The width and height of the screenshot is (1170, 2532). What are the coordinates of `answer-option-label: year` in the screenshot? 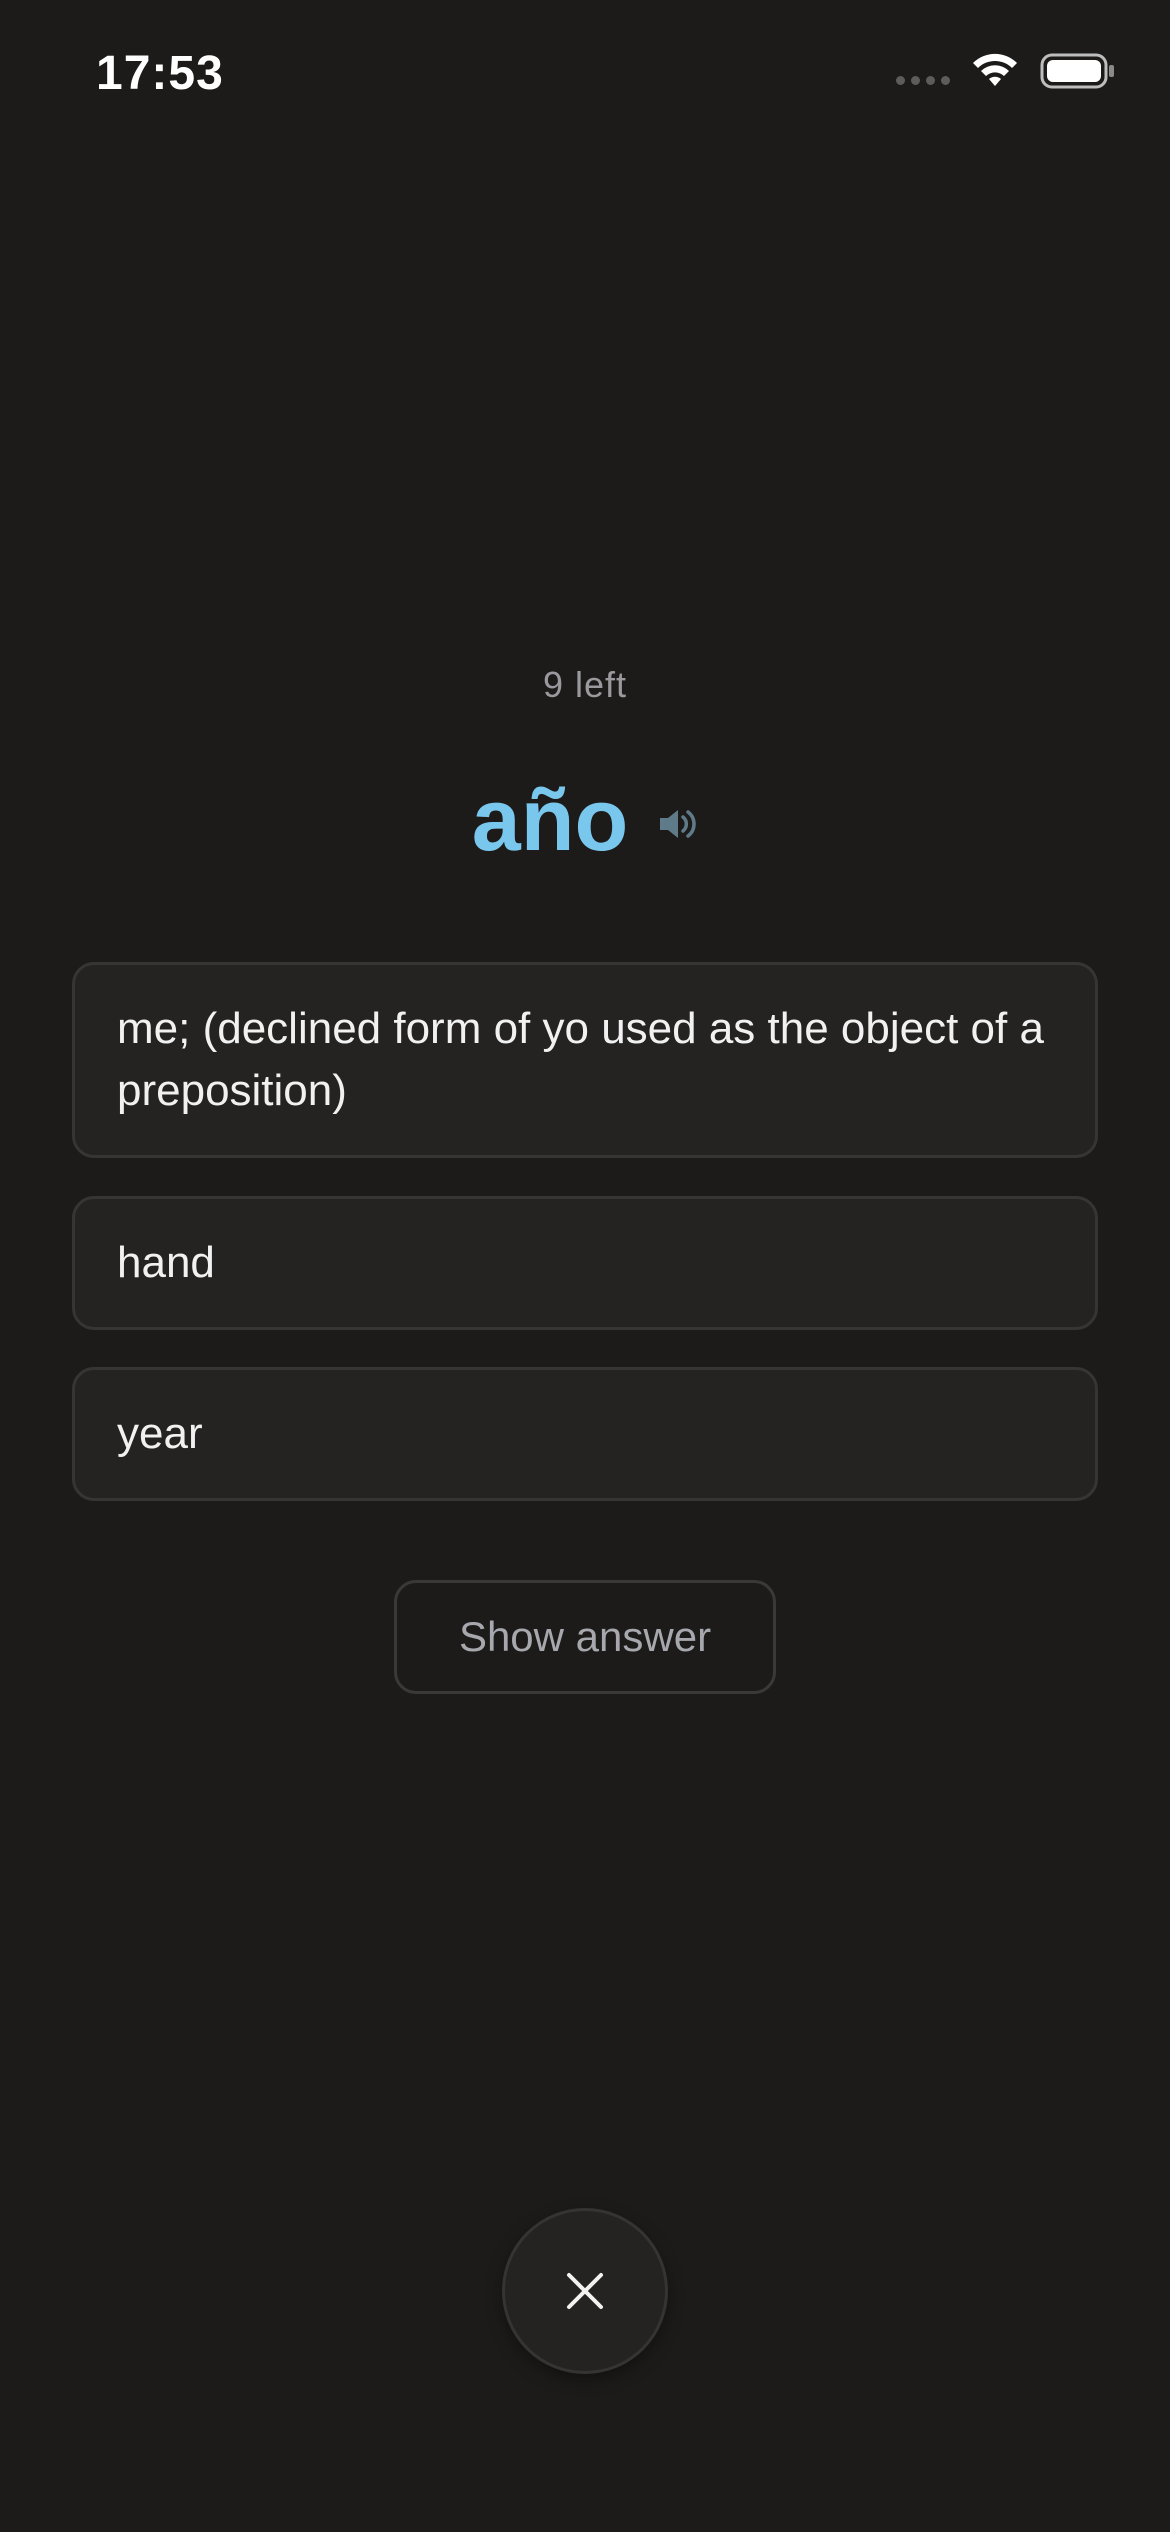 It's located at (160, 1433).